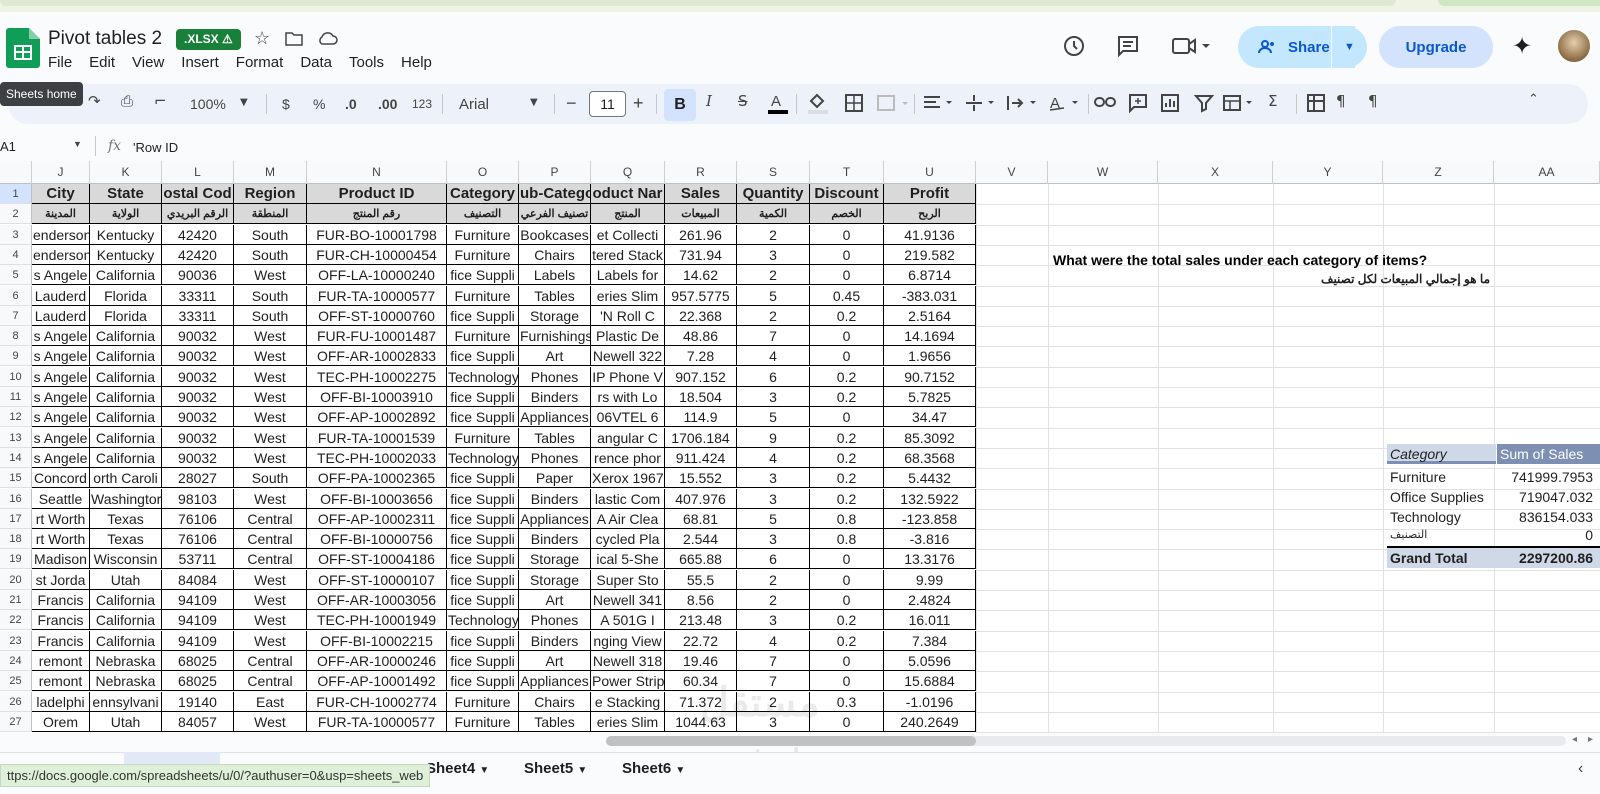 The image size is (1600, 794). Describe the element at coordinates (126, 295) in the screenshot. I see `table-cell: Florida` at that location.